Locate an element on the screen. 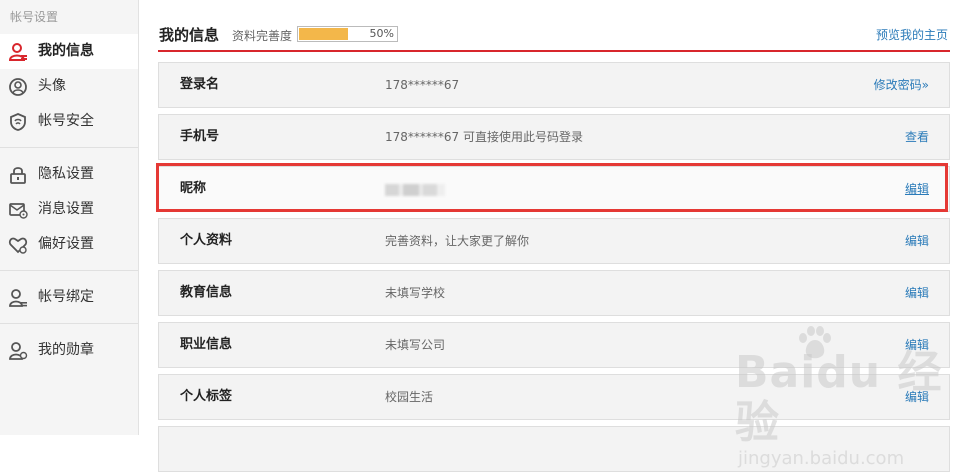 The width and height of the screenshot is (959, 472). sidebar-item-label: 隐私设置 is located at coordinates (66, 174).